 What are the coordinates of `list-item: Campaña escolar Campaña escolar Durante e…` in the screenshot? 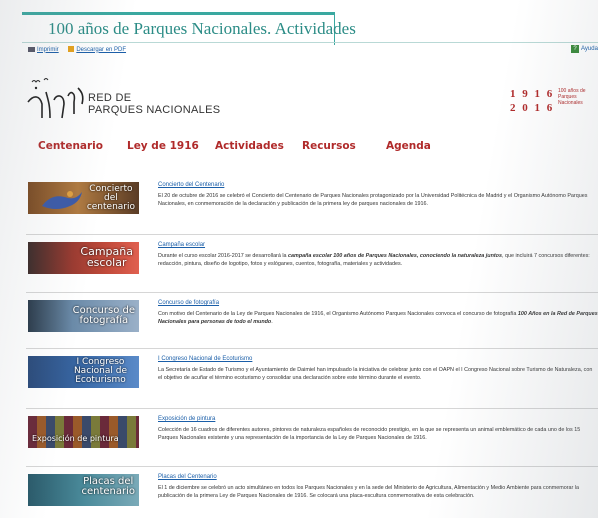 It's located at (312, 264).